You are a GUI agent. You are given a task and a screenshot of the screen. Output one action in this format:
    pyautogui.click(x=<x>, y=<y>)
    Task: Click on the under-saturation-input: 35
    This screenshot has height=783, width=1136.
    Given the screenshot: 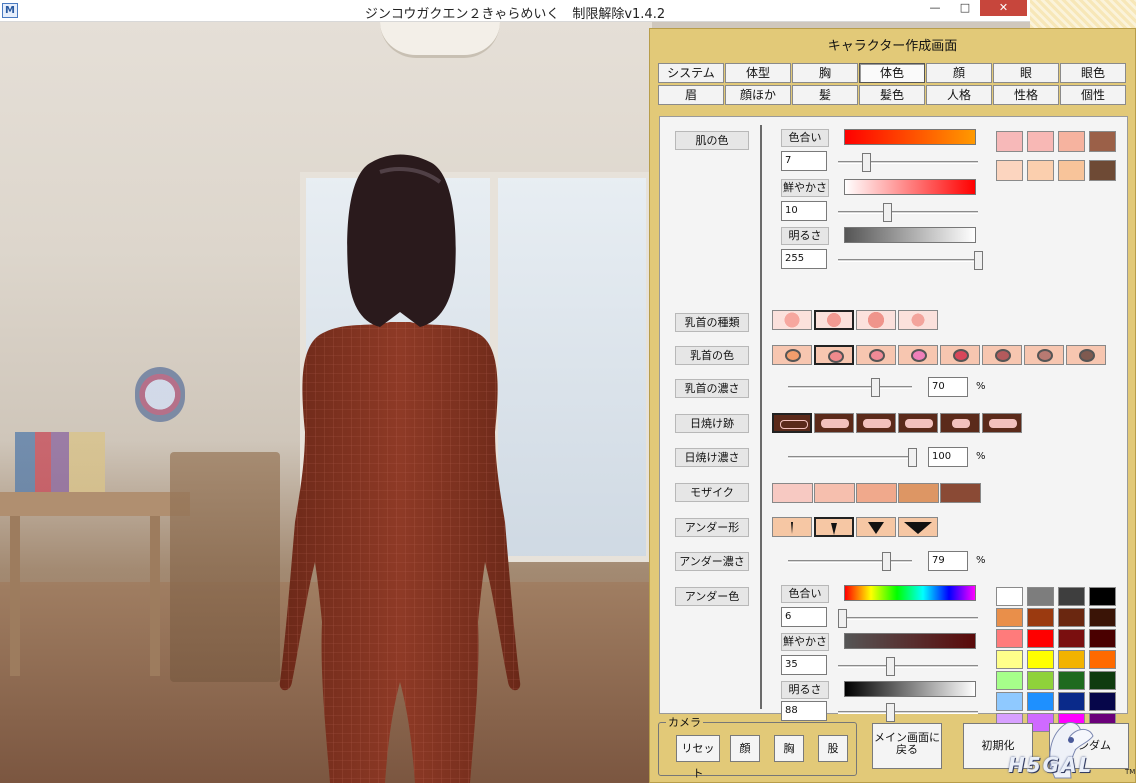 What is the action you would take?
    pyautogui.click(x=804, y=665)
    